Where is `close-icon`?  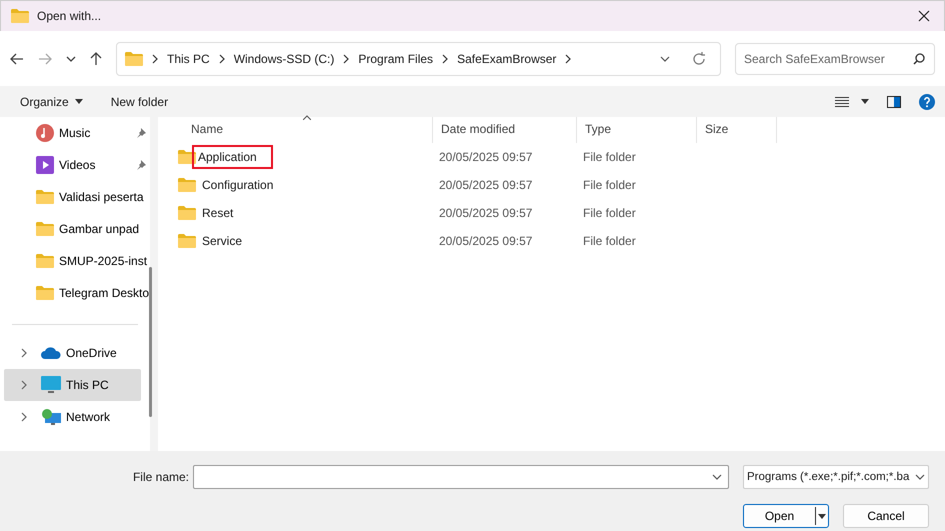 close-icon is located at coordinates (924, 16).